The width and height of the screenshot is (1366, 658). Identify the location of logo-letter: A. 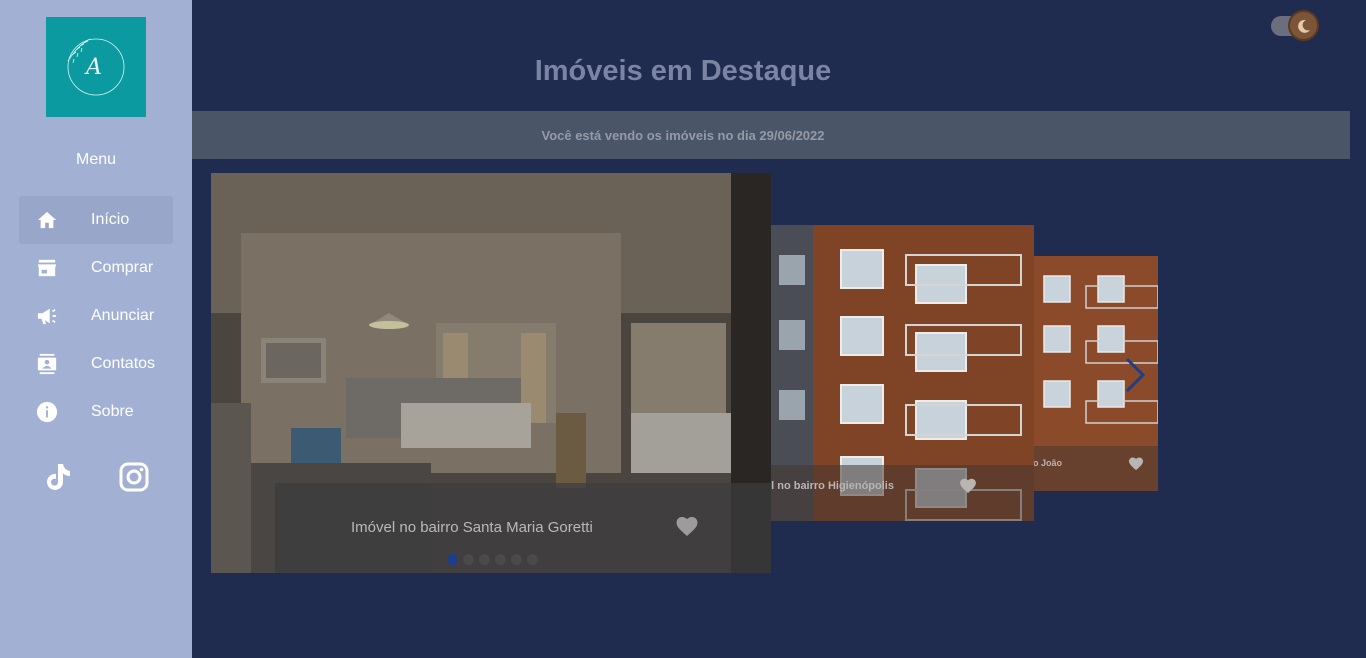
(94, 67).